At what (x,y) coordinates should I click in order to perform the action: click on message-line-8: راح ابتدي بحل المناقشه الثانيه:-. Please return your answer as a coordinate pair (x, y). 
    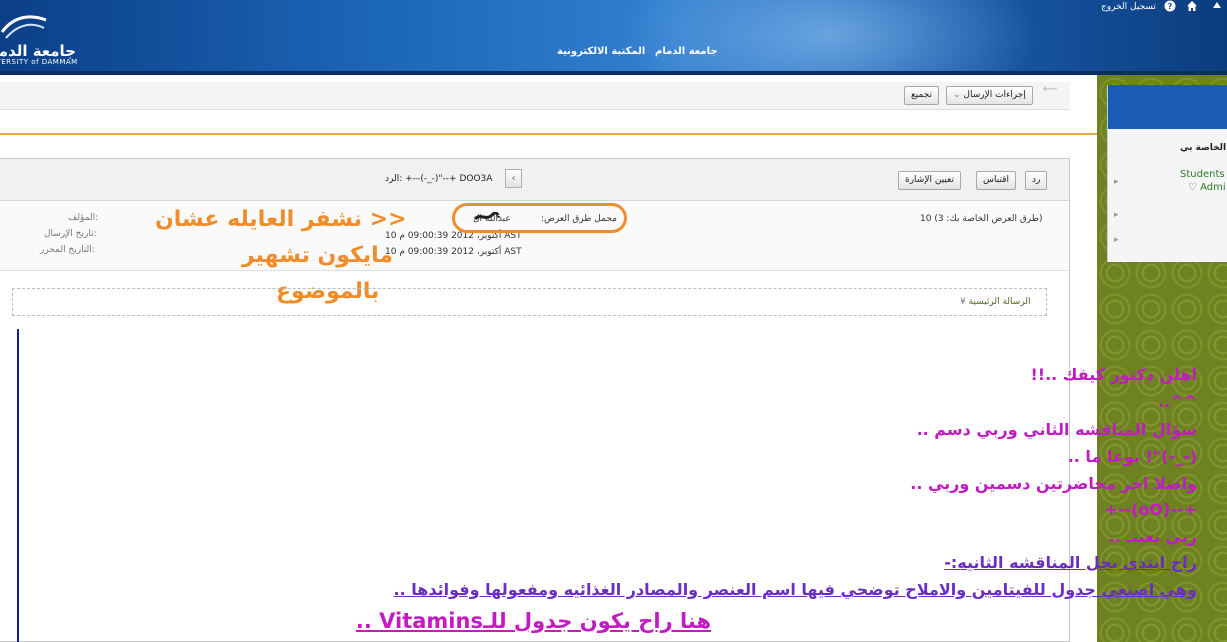
    Looking at the image, I should click on (1070, 562).